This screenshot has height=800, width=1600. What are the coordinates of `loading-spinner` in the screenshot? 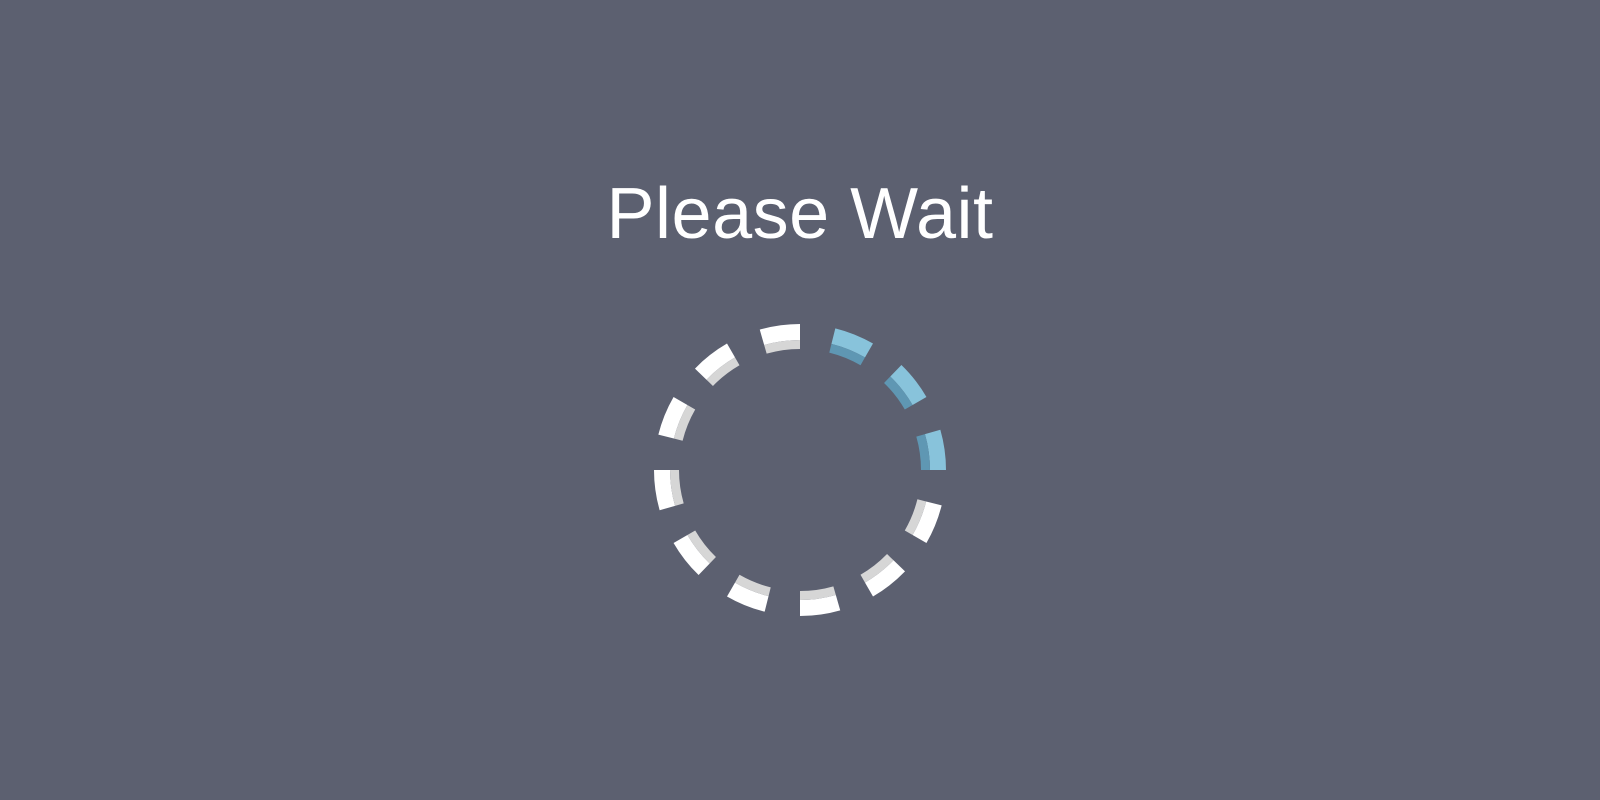 It's located at (800, 470).